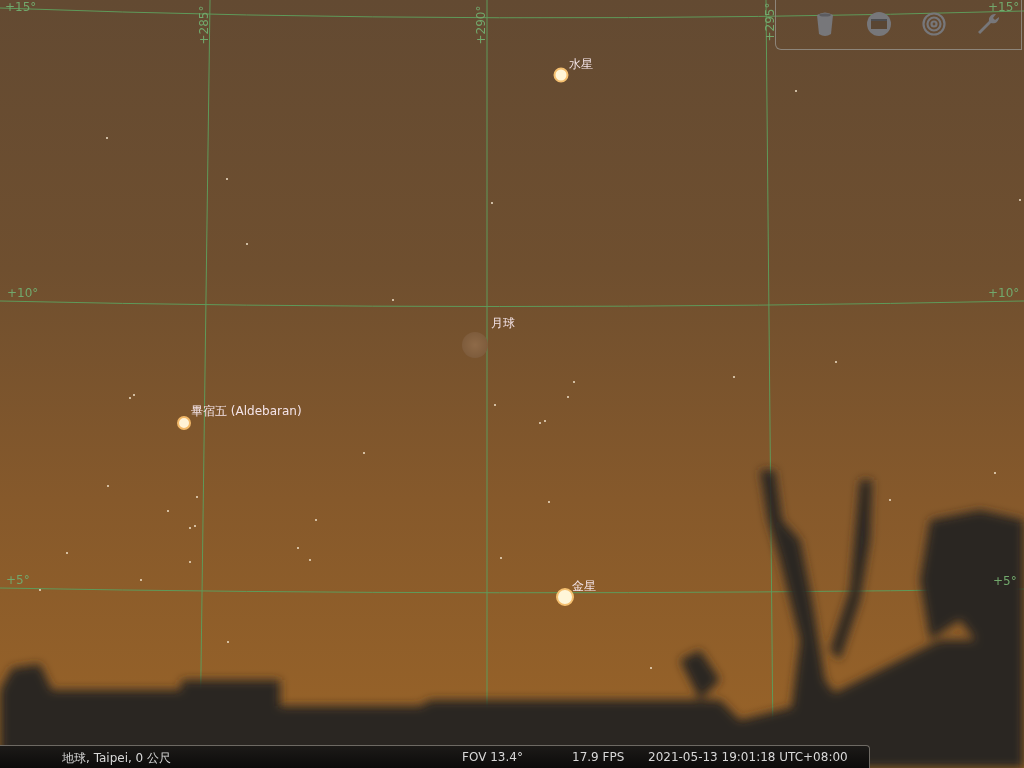 Image resolution: width=1024 pixels, height=768 pixels. What do you see at coordinates (748, 757) in the screenshot?
I see `date-time-text: 2021-05-13 19:01:18 UTC+08:00` at bounding box center [748, 757].